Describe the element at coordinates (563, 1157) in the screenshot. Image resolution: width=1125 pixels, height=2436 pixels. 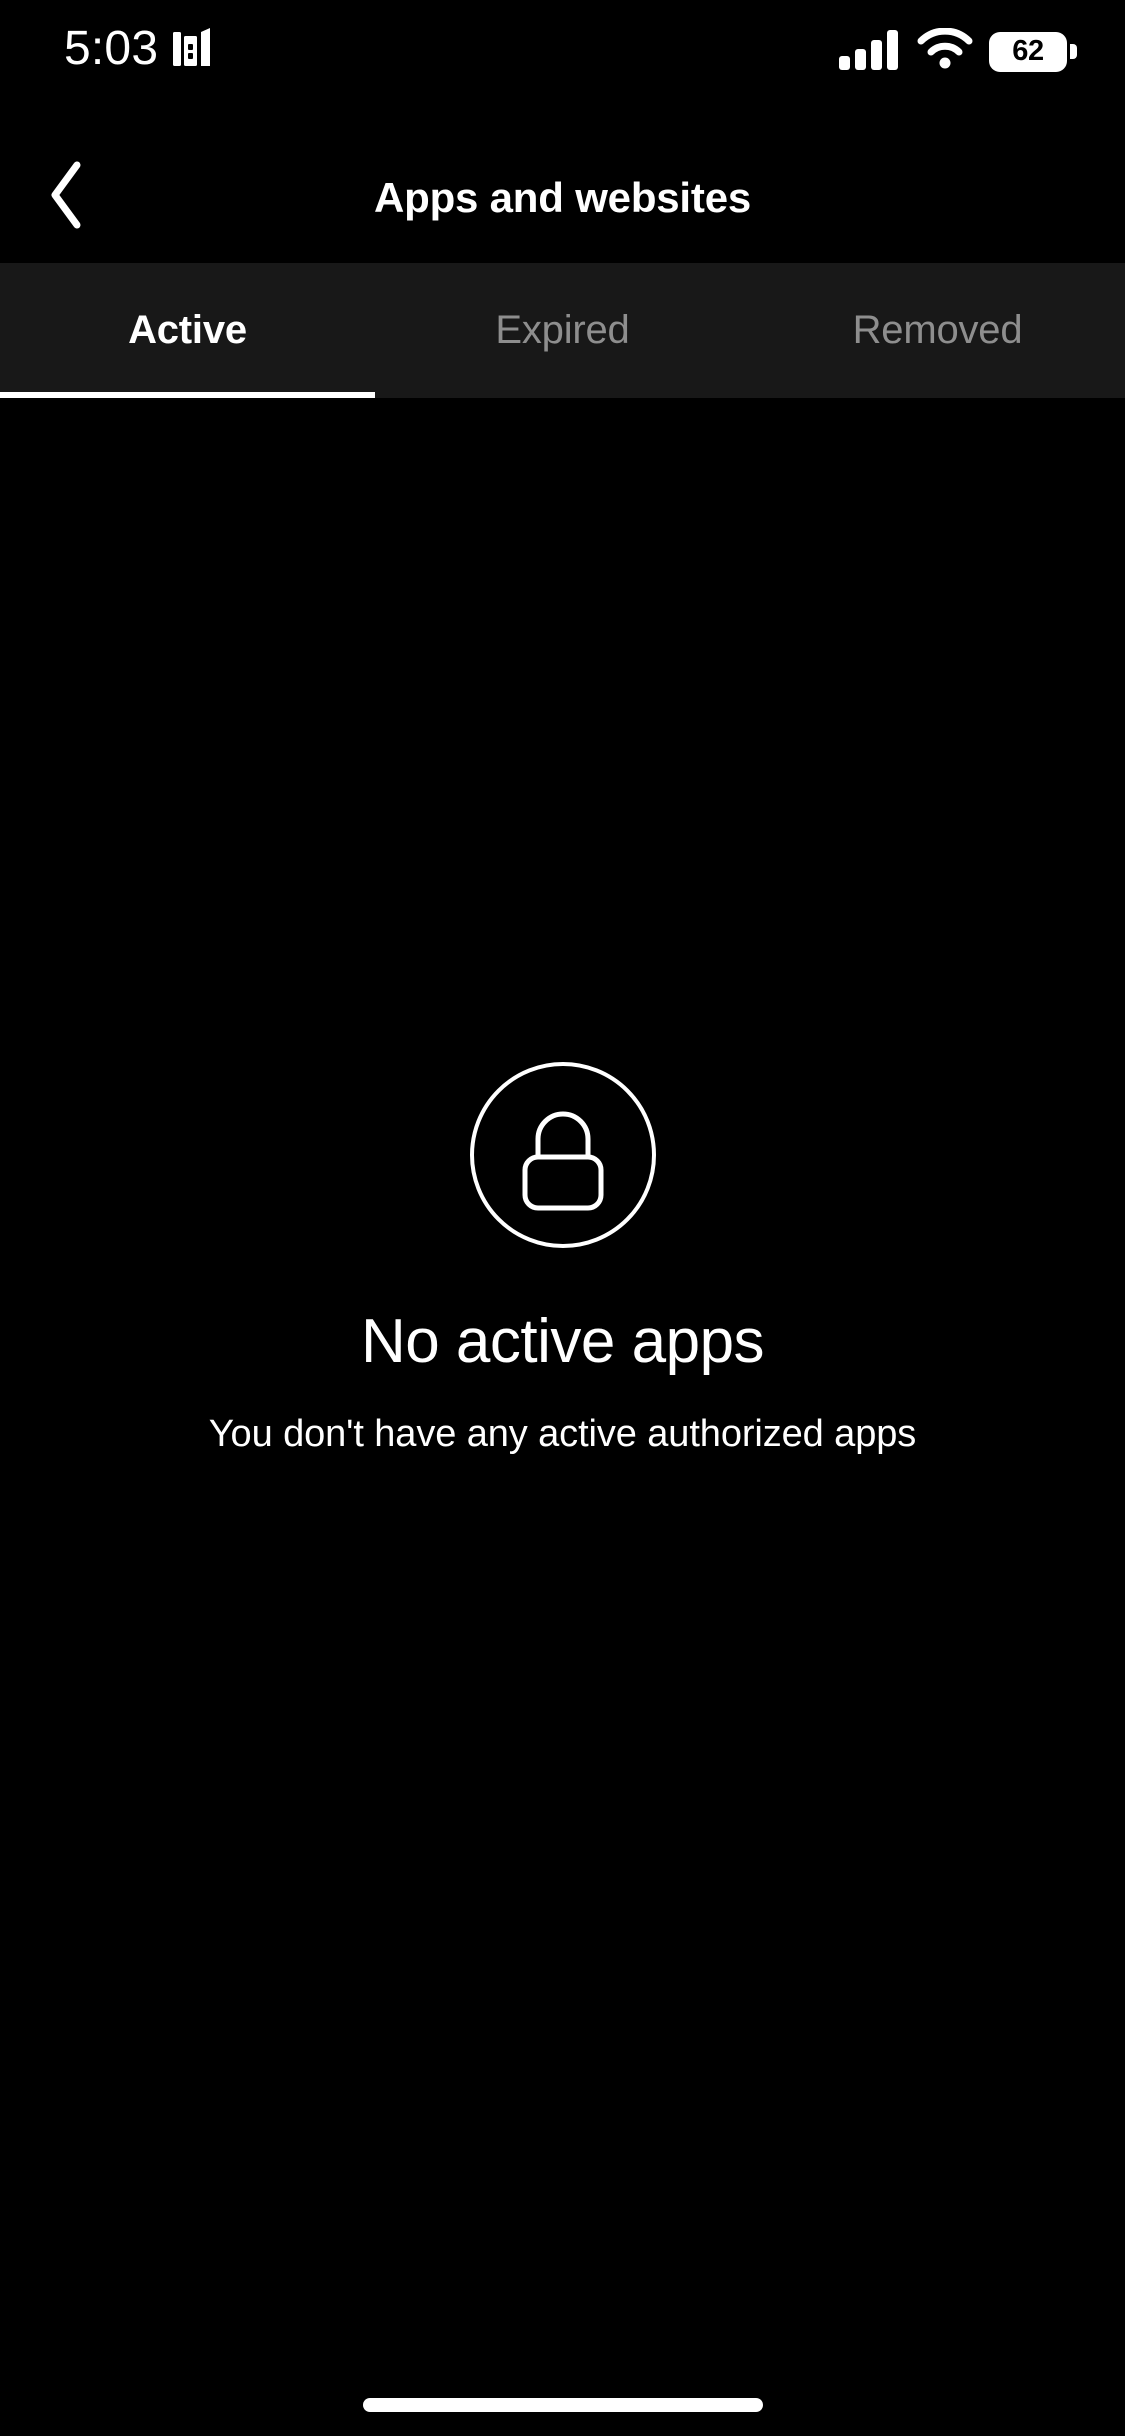
I see `lock-circle-icon` at that location.